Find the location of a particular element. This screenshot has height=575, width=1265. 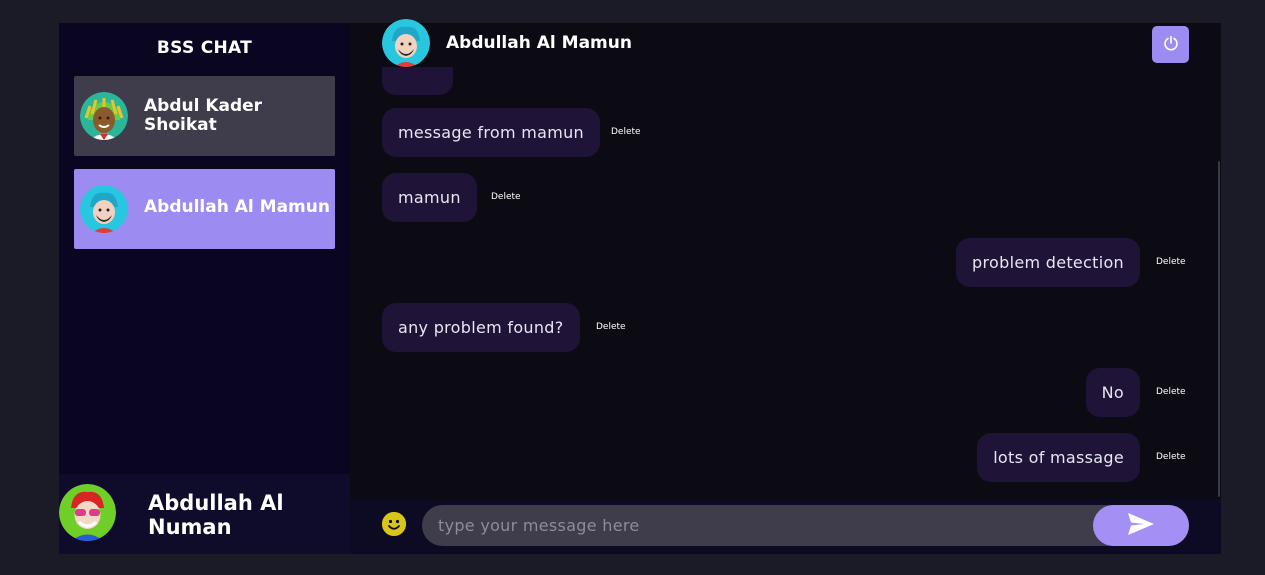

avatar-red-hair-icon is located at coordinates (87, 512).